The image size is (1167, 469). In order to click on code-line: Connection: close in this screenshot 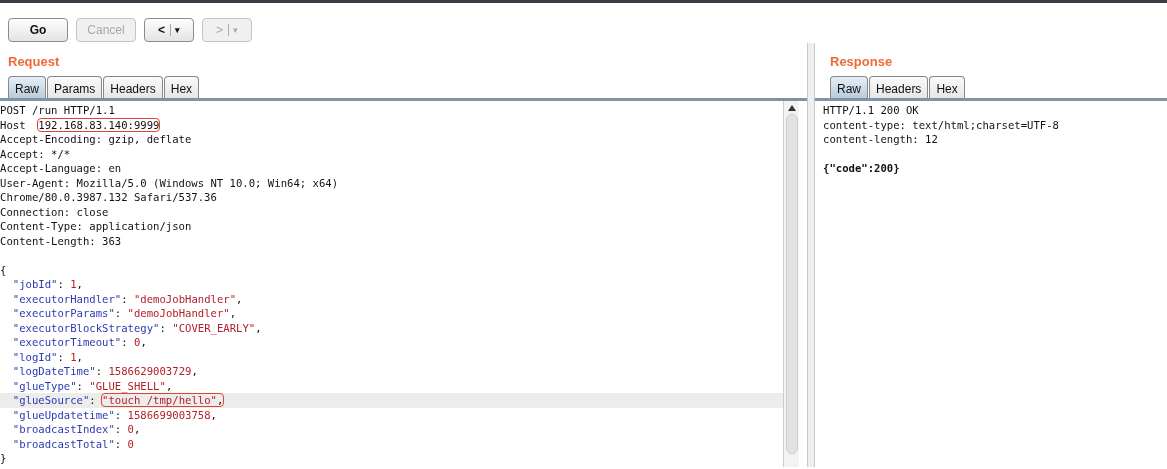, I will do `click(55, 211)`.